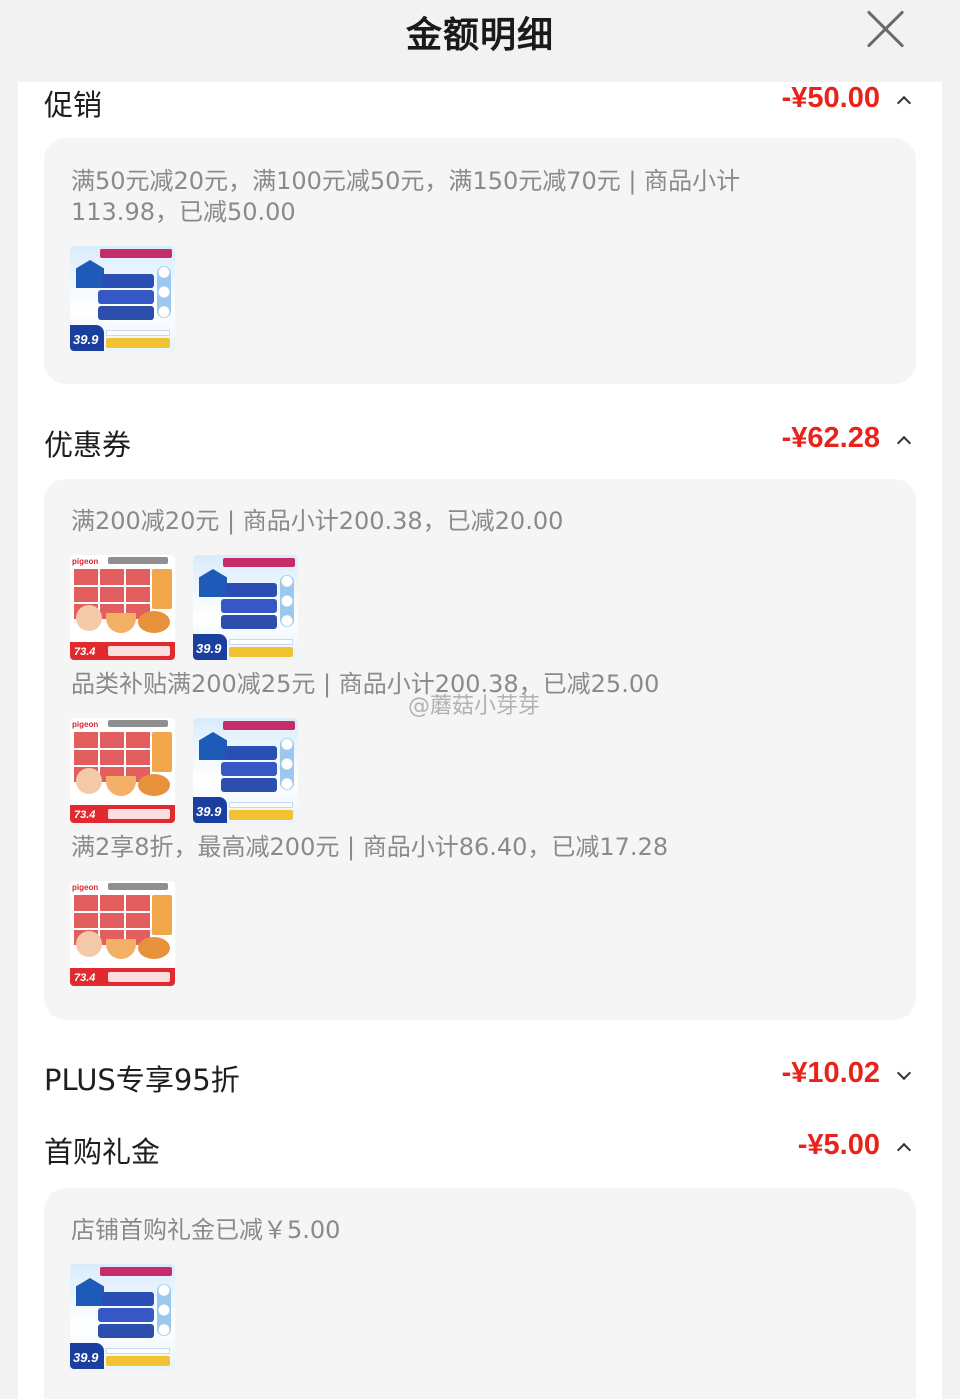 This screenshot has width=960, height=1399. What do you see at coordinates (830, 438) in the screenshot?
I see `coupon-amount: -¥62.28` at bounding box center [830, 438].